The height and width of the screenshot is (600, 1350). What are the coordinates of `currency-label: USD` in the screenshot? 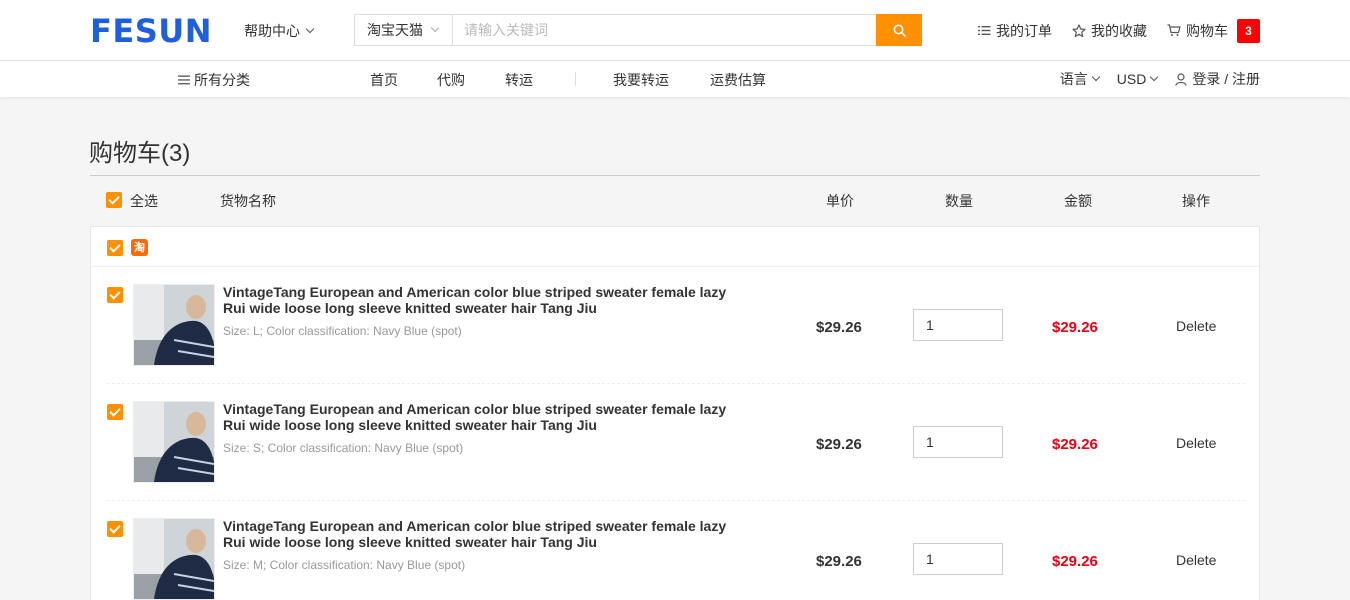 It's located at (1131, 79).